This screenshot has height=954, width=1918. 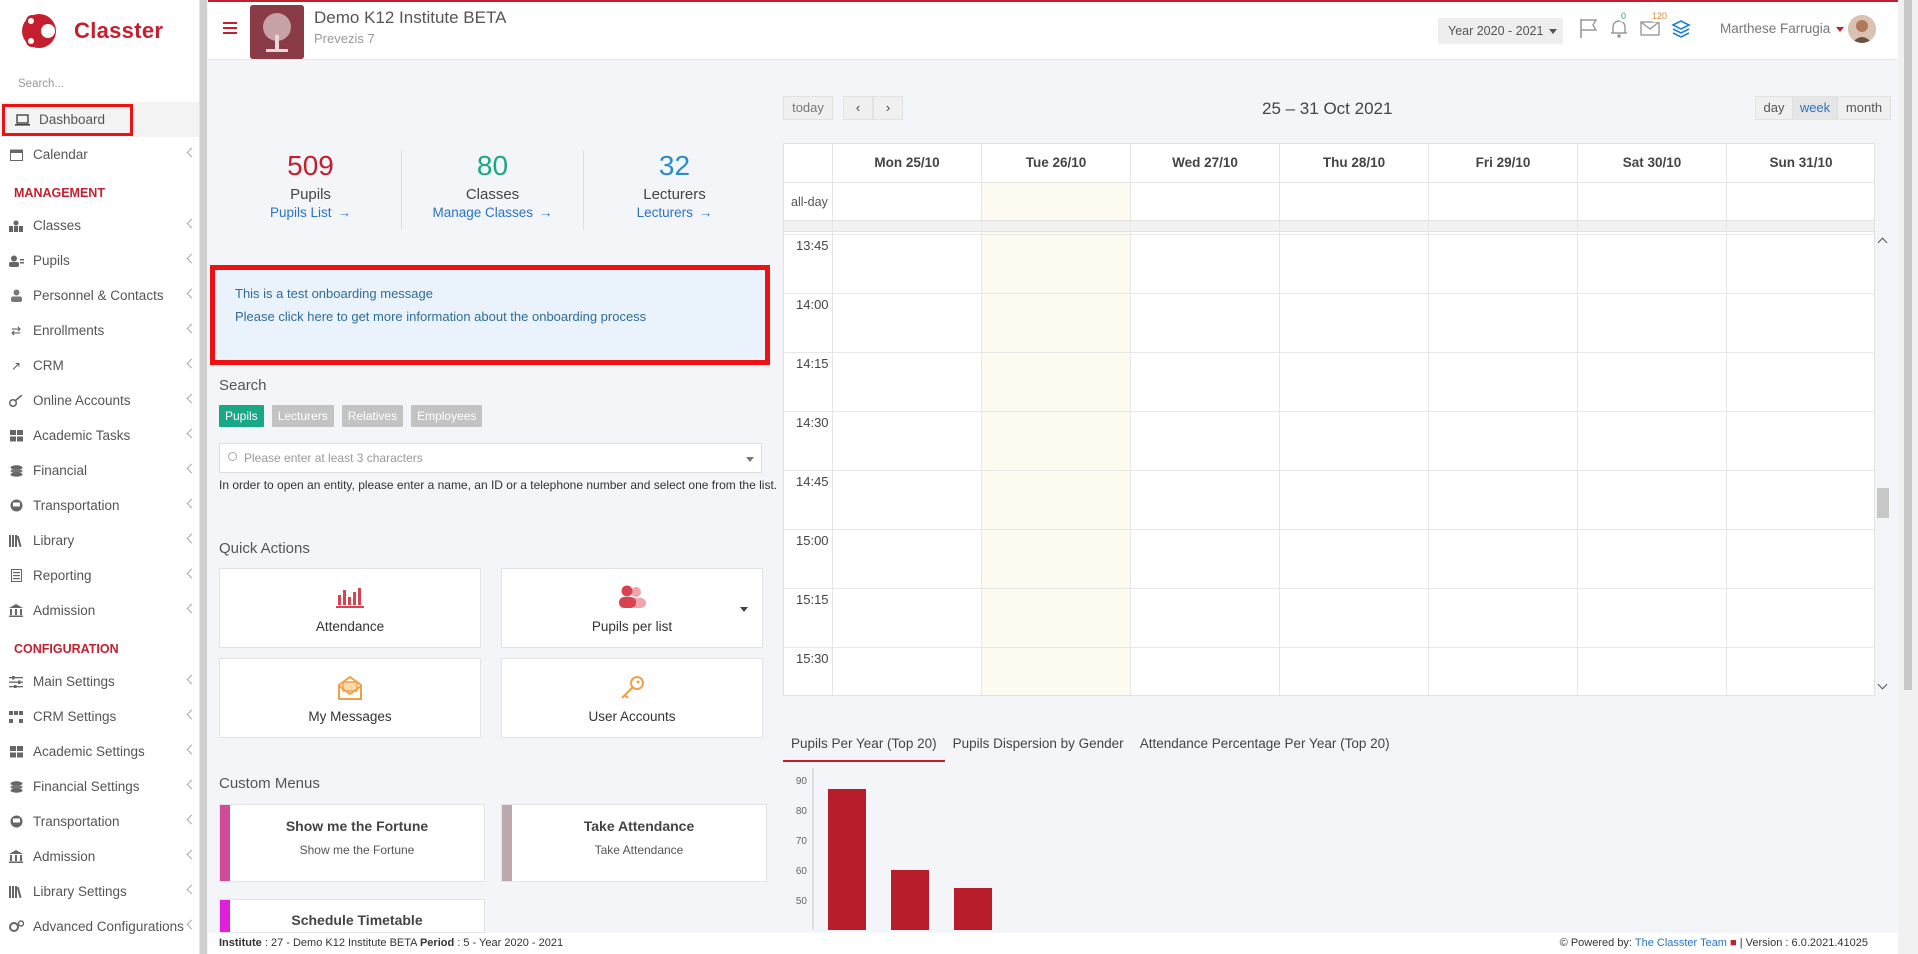 I want to click on sidebar-item-crm-settings: CRM Settings, so click(x=99, y=716).